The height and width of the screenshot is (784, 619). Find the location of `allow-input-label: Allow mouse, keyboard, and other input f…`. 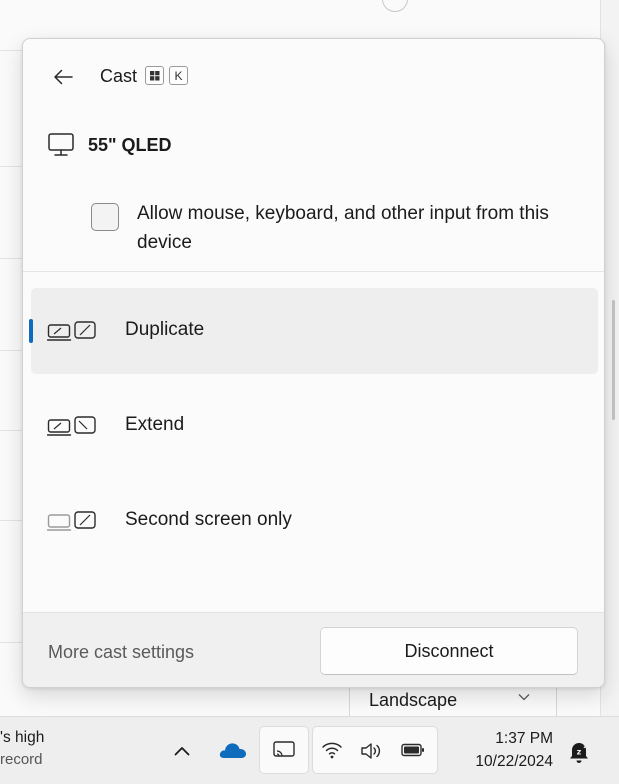

allow-input-label: Allow mouse, keyboard, and other input f… is located at coordinates (343, 228).